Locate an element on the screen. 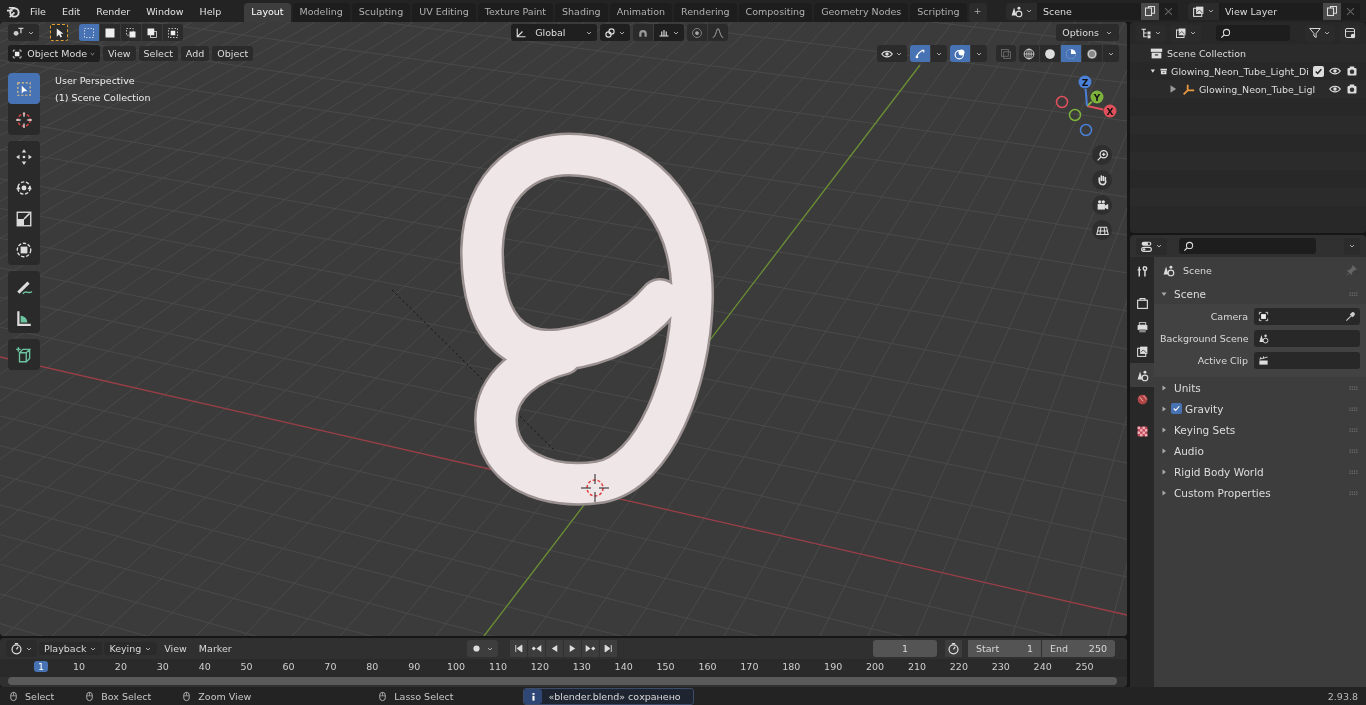 The image size is (1366, 705). pivot-point-dropdown is located at coordinates (615, 32).